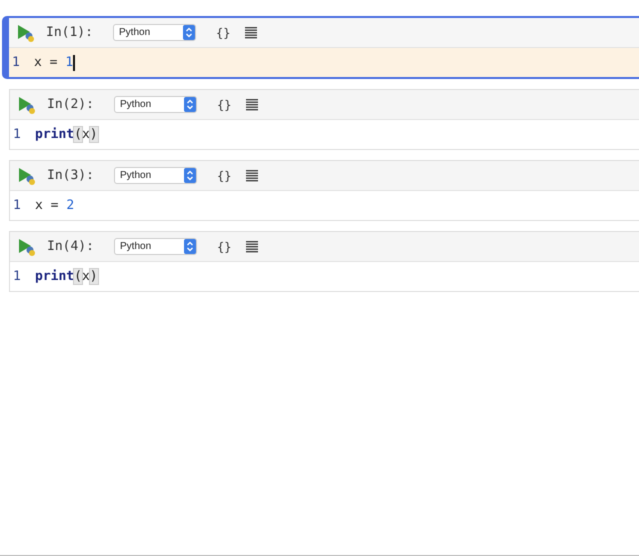 The height and width of the screenshot is (556, 639). Describe the element at coordinates (71, 104) in the screenshot. I see `cell-prompt: In(2):` at that location.